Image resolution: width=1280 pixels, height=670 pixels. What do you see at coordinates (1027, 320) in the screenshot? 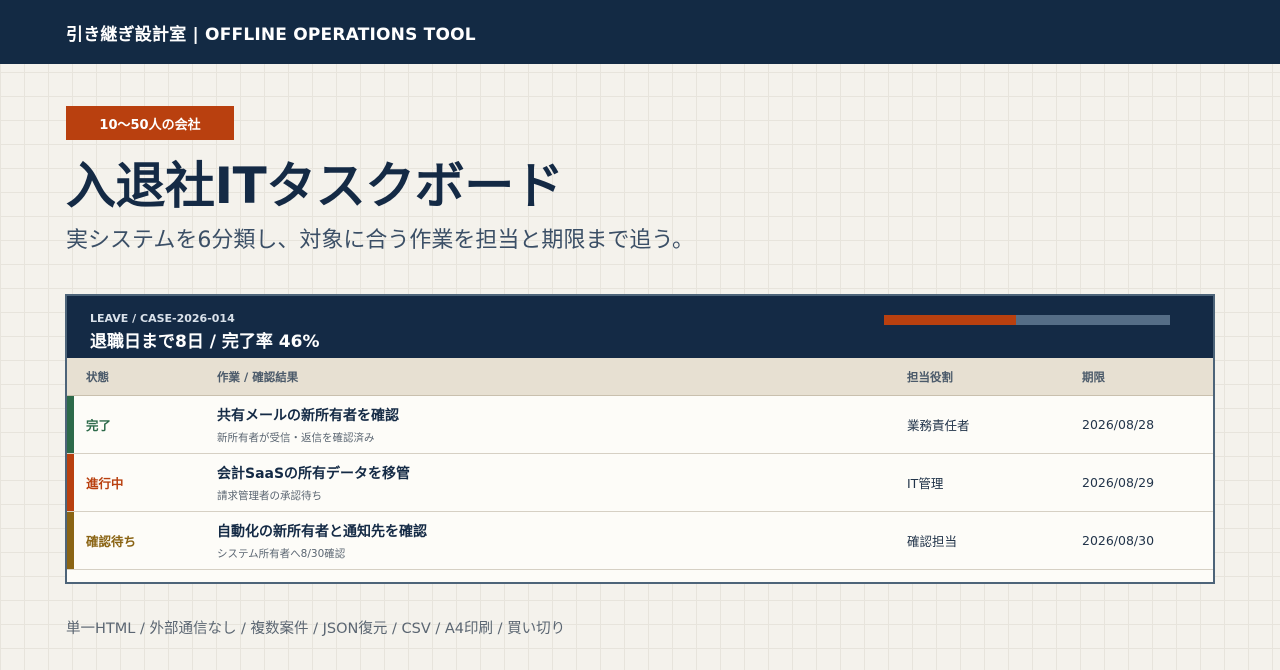
I see `progress-bar` at bounding box center [1027, 320].